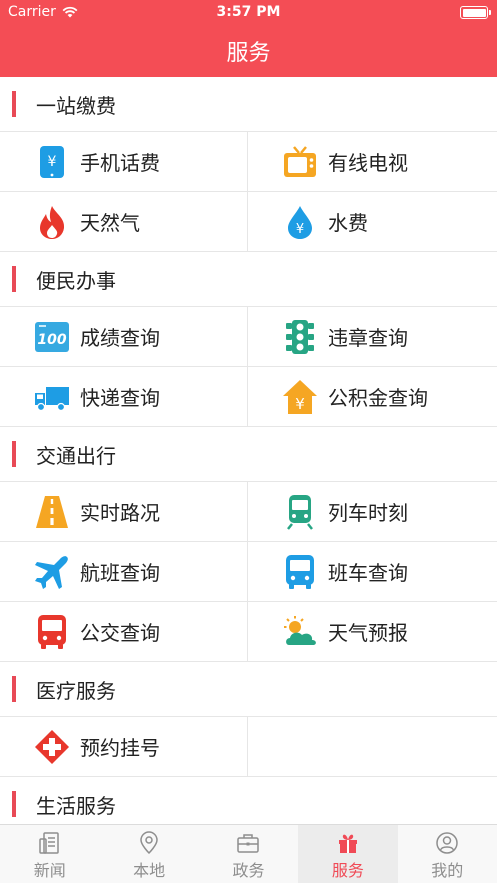 The width and height of the screenshot is (497, 883). I want to click on service-label: 手机话费, so click(120, 163).